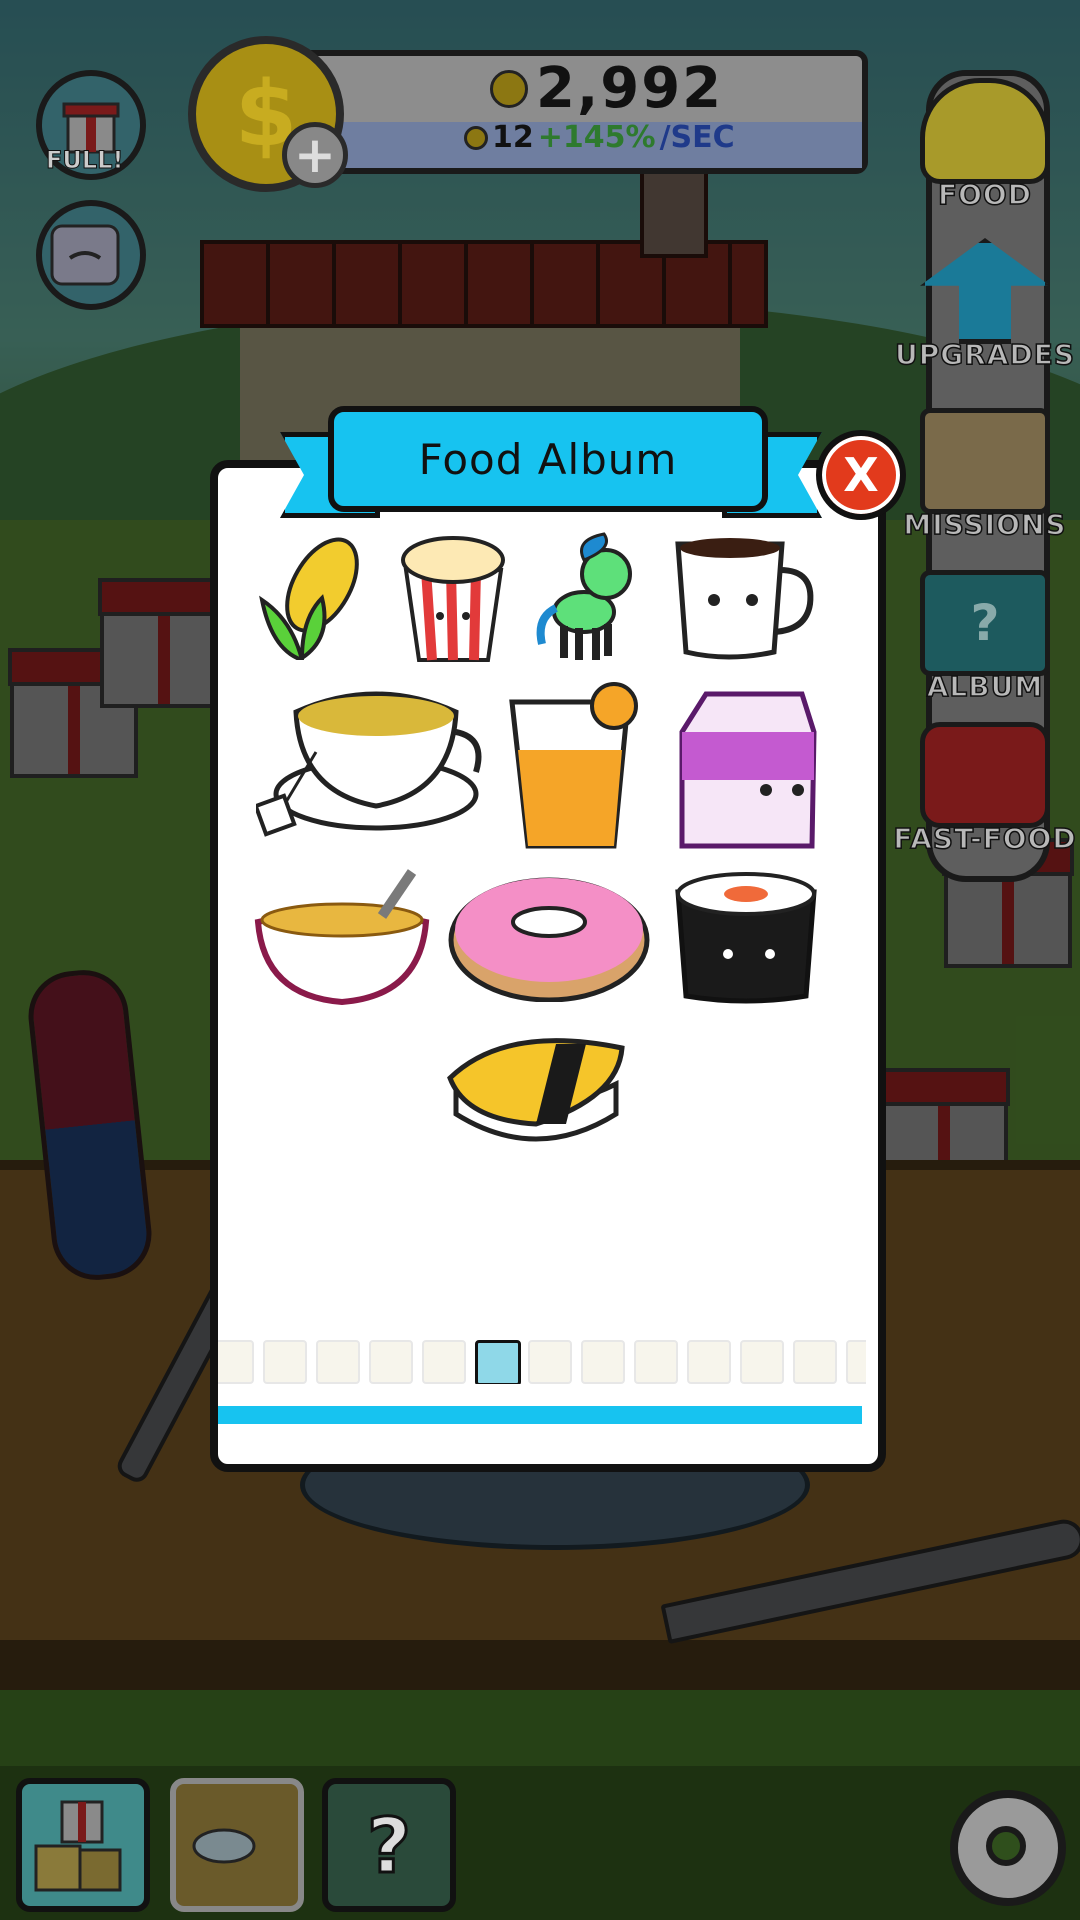 This screenshot has width=1080, height=1920. Describe the element at coordinates (697, 137) in the screenshot. I see `rate-unit: /SEC` at that location.